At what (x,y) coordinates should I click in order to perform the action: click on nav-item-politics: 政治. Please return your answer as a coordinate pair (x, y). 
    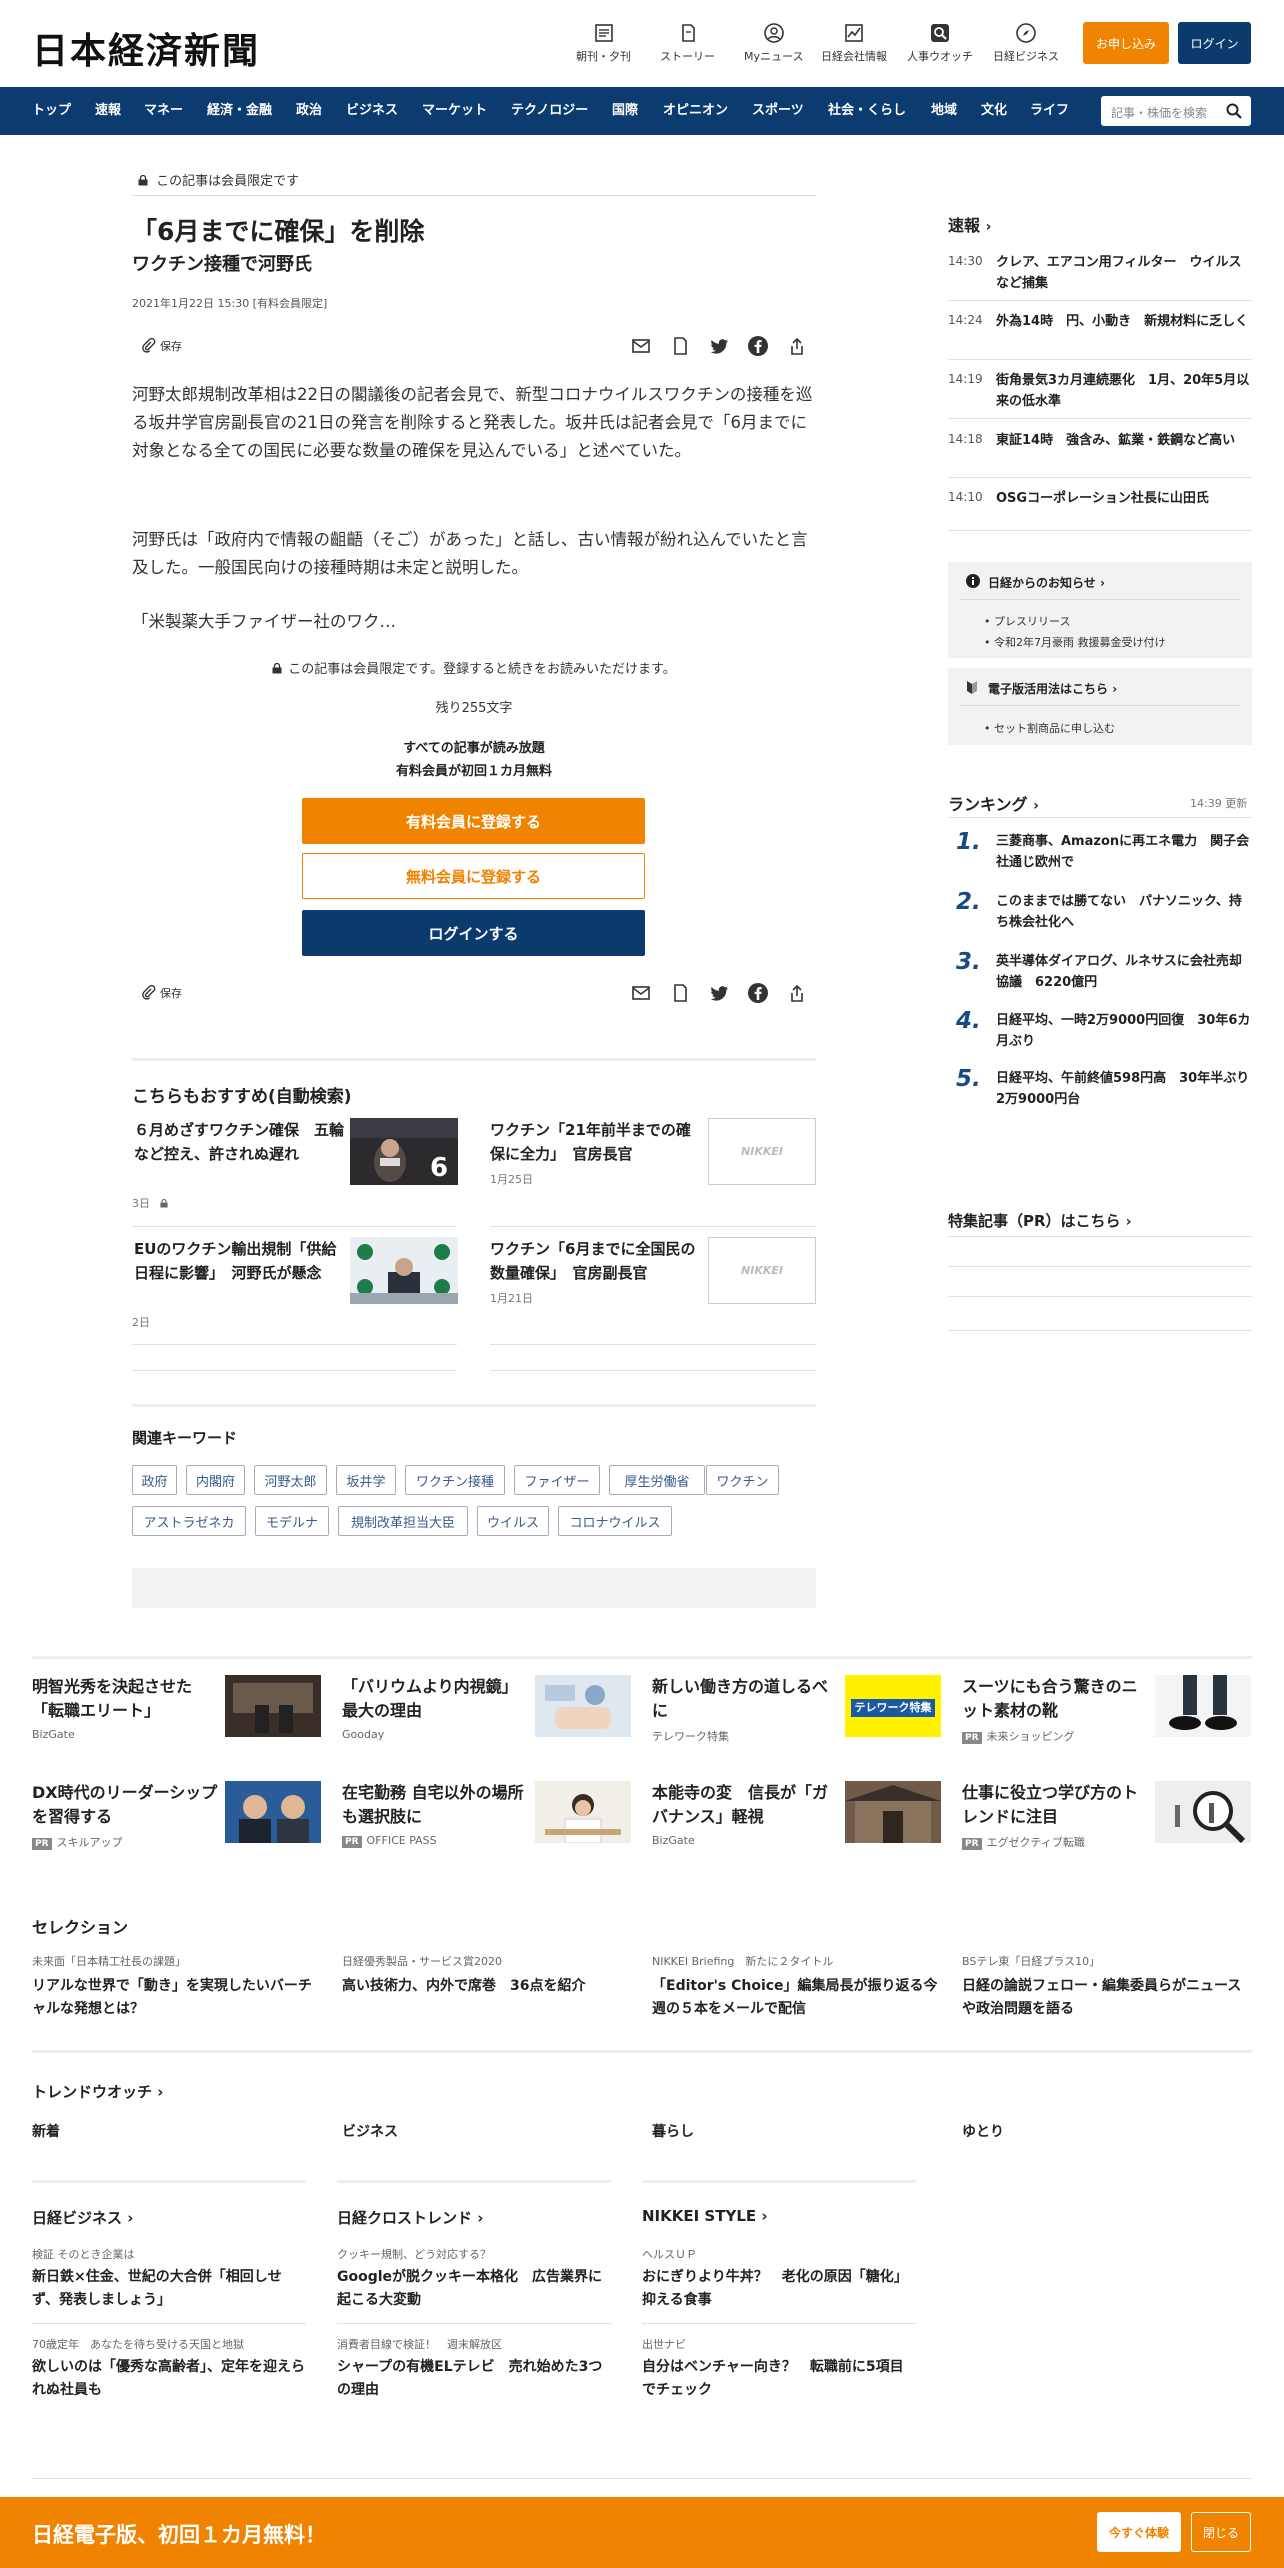
    Looking at the image, I should click on (309, 111).